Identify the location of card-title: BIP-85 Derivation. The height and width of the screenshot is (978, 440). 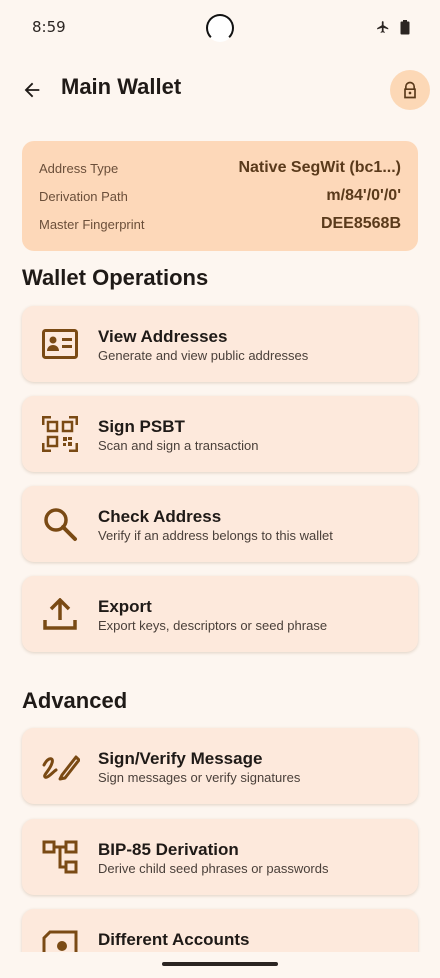
(168, 849).